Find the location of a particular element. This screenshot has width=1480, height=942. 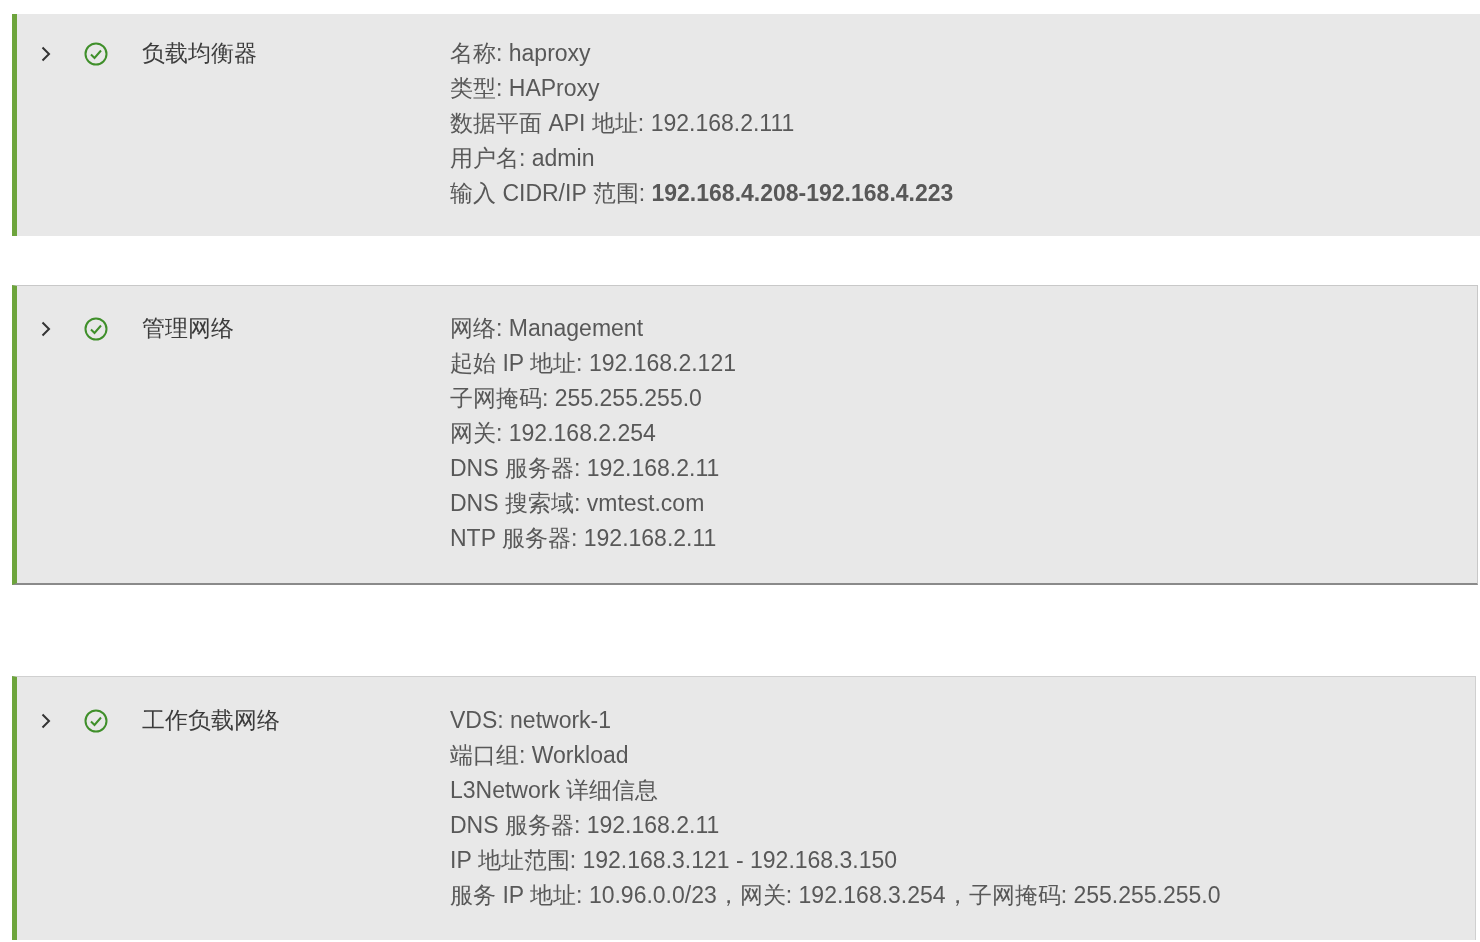

detail-text: VDS: network-1 is located at coordinates (531, 720).